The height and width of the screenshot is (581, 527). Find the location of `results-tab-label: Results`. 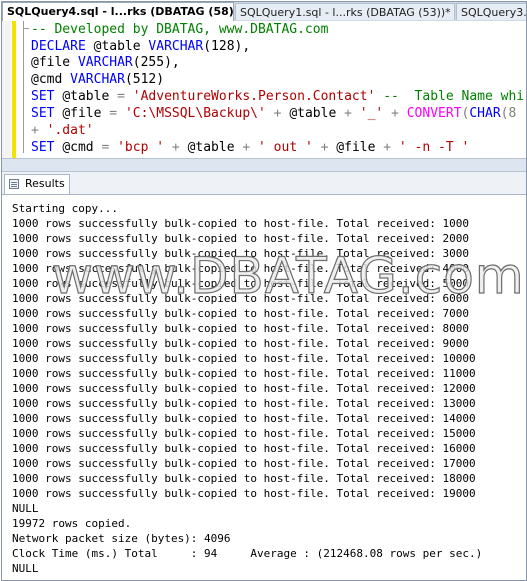

results-tab-label: Results is located at coordinates (45, 183).